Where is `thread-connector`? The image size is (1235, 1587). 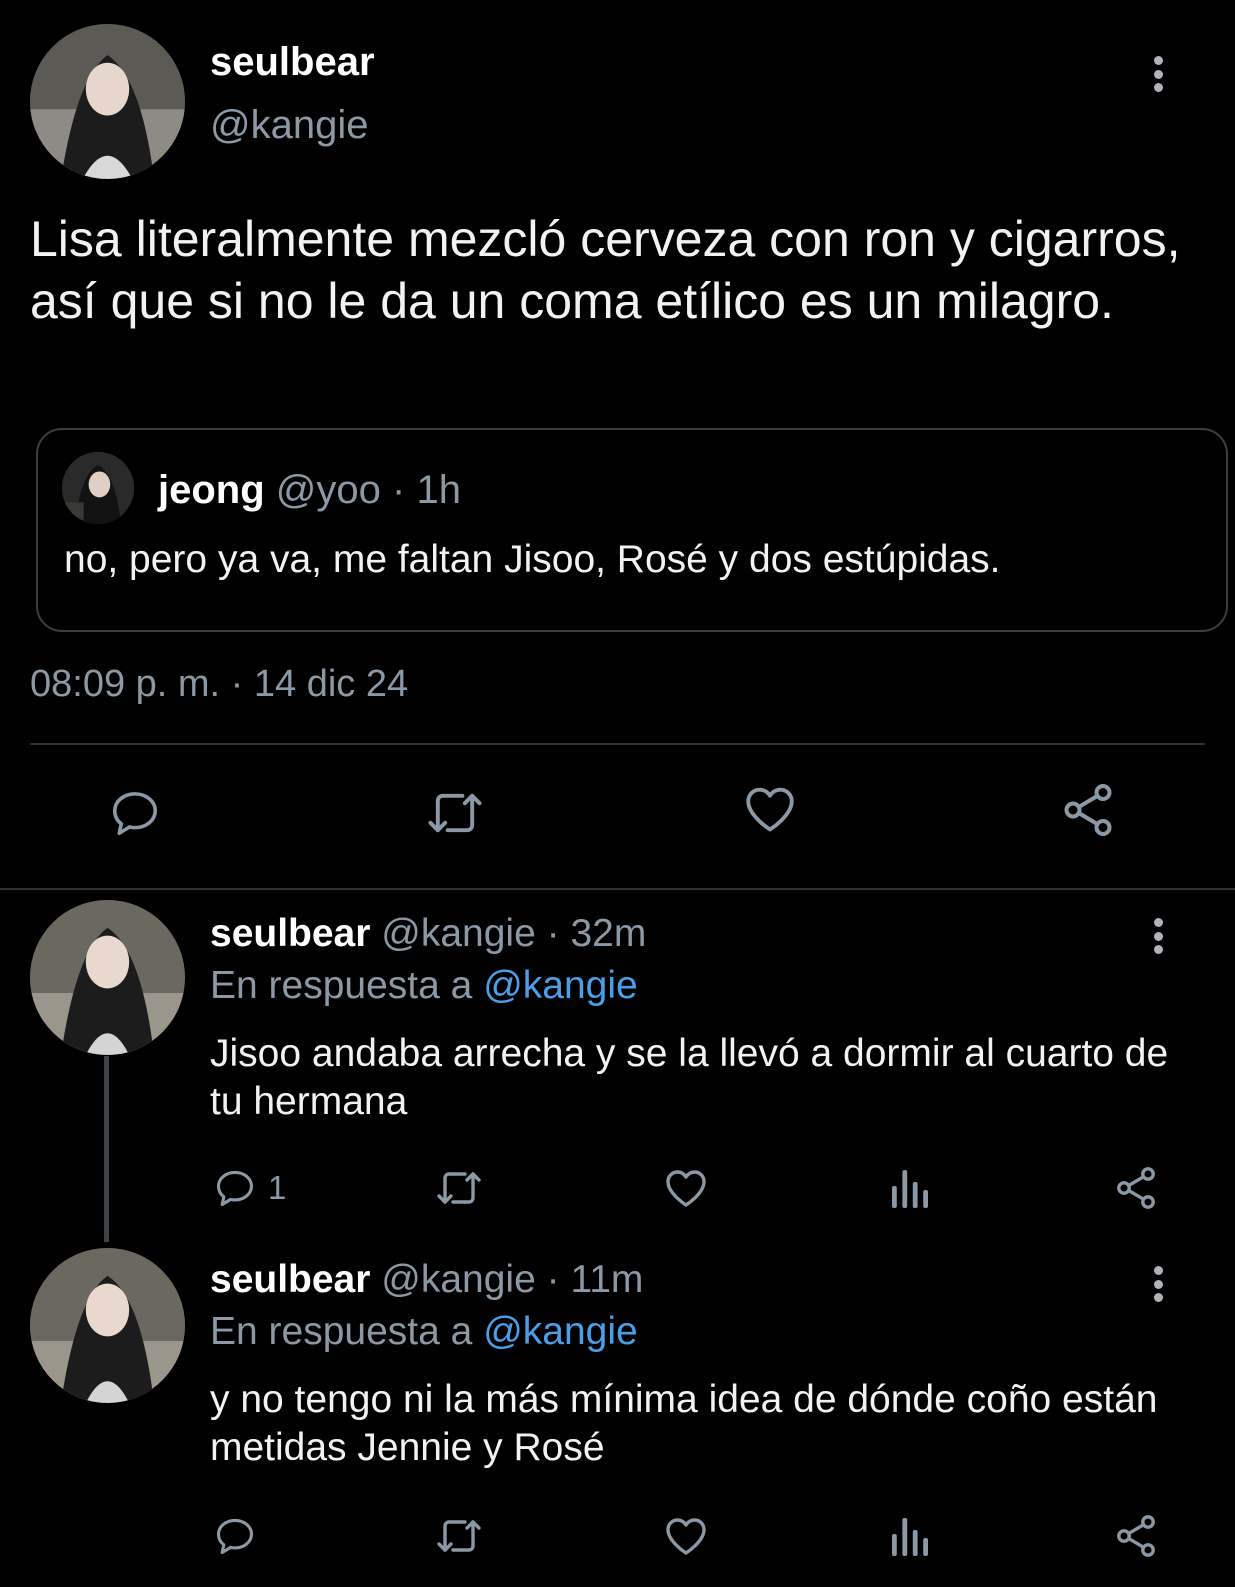
thread-connector is located at coordinates (106, 1149).